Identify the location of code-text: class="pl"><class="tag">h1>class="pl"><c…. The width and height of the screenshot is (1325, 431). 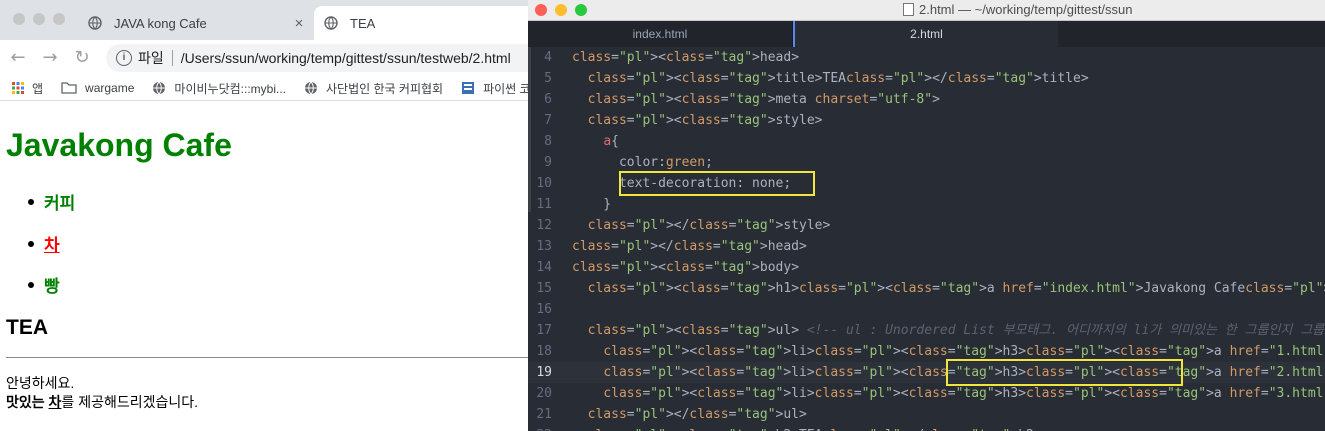
(956, 288).